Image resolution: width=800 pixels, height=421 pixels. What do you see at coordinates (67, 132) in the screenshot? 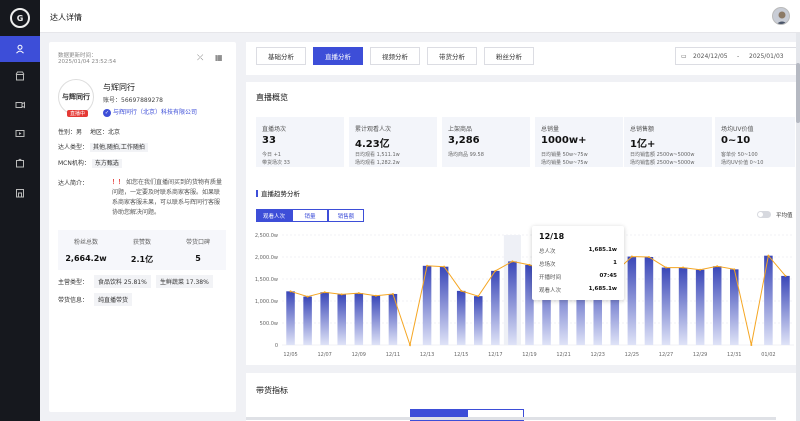
I see `gender-label: 性别：` at bounding box center [67, 132].